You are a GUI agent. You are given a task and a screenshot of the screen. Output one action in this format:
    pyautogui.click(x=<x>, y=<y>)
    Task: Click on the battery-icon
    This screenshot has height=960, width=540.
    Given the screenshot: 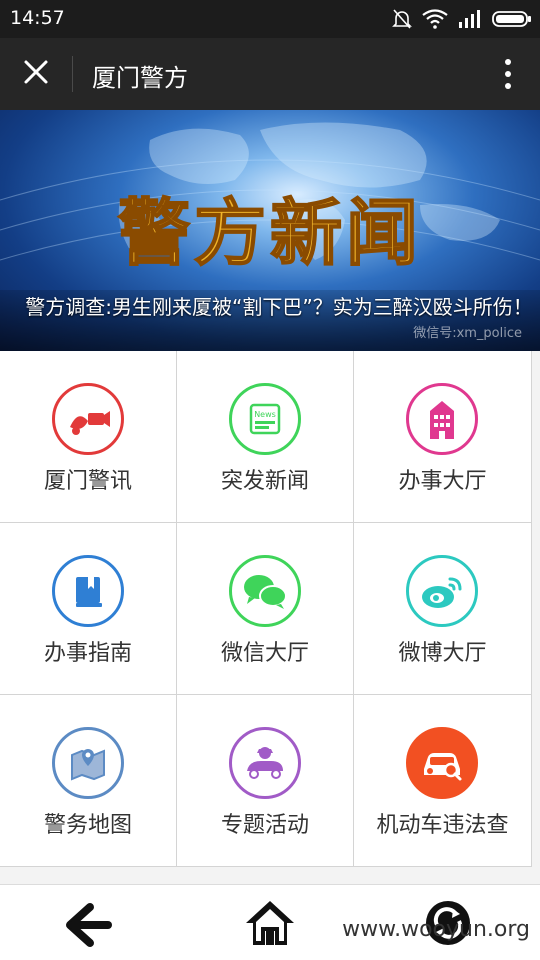 What is the action you would take?
    pyautogui.click(x=511, y=19)
    